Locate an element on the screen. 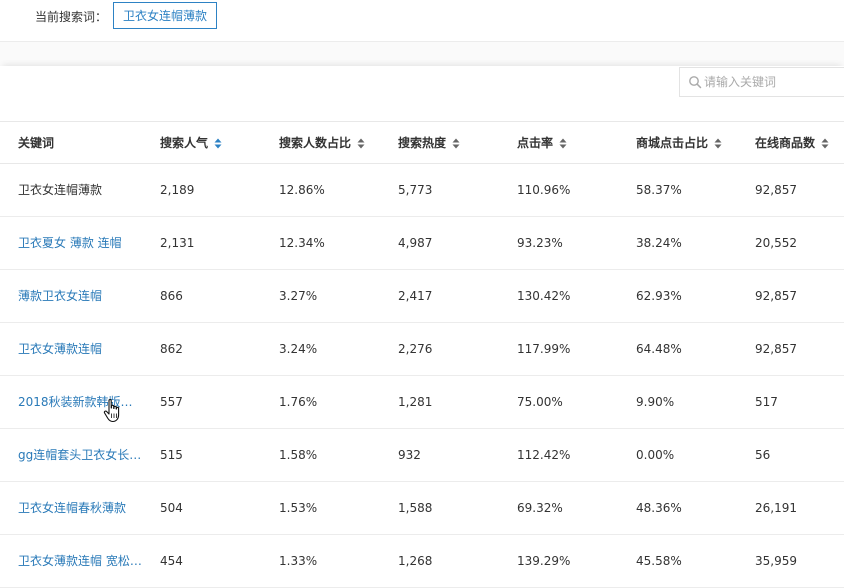 Image resolution: width=844 pixels, height=588 pixels. keyword-link: 卫衣夏女 薄款 连帽 is located at coordinates (80, 243).